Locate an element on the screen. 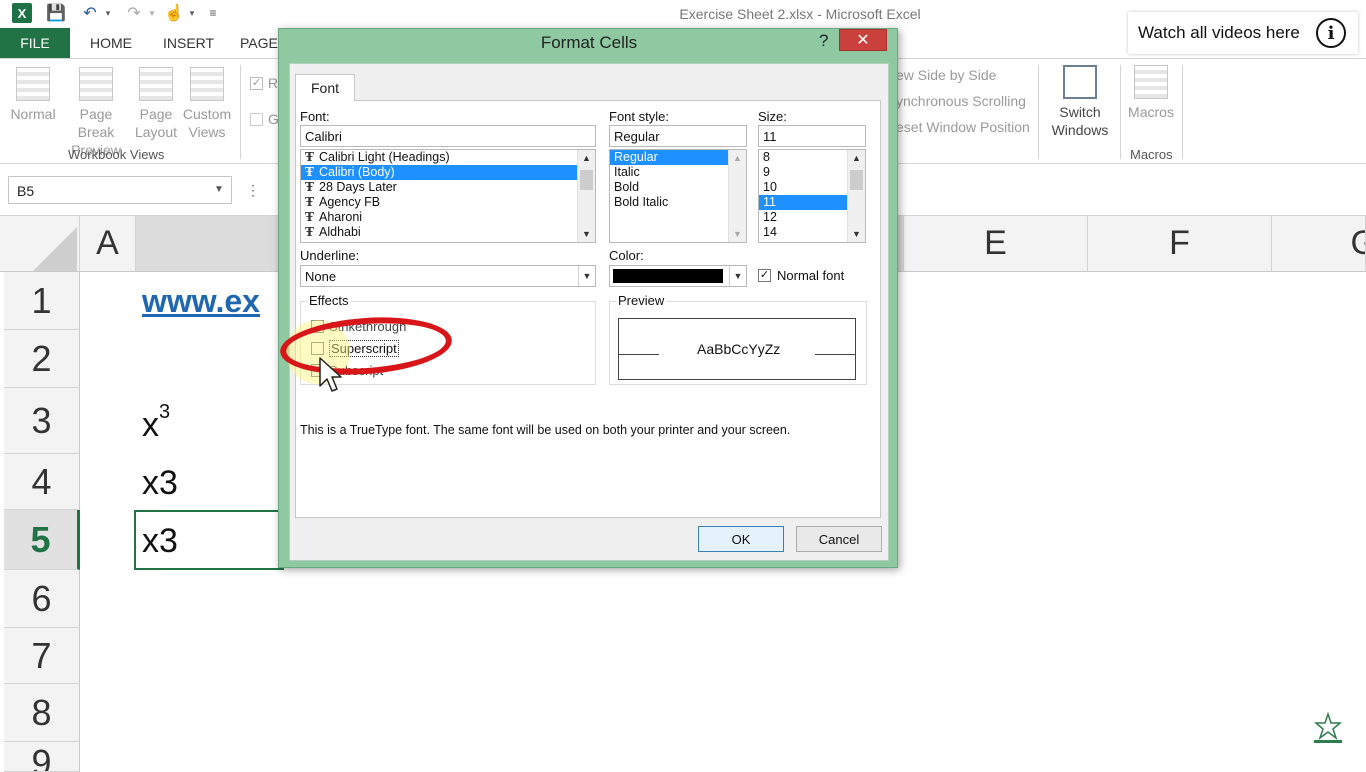  reset-window-position-link: eset Window Position is located at coordinates (963, 127).